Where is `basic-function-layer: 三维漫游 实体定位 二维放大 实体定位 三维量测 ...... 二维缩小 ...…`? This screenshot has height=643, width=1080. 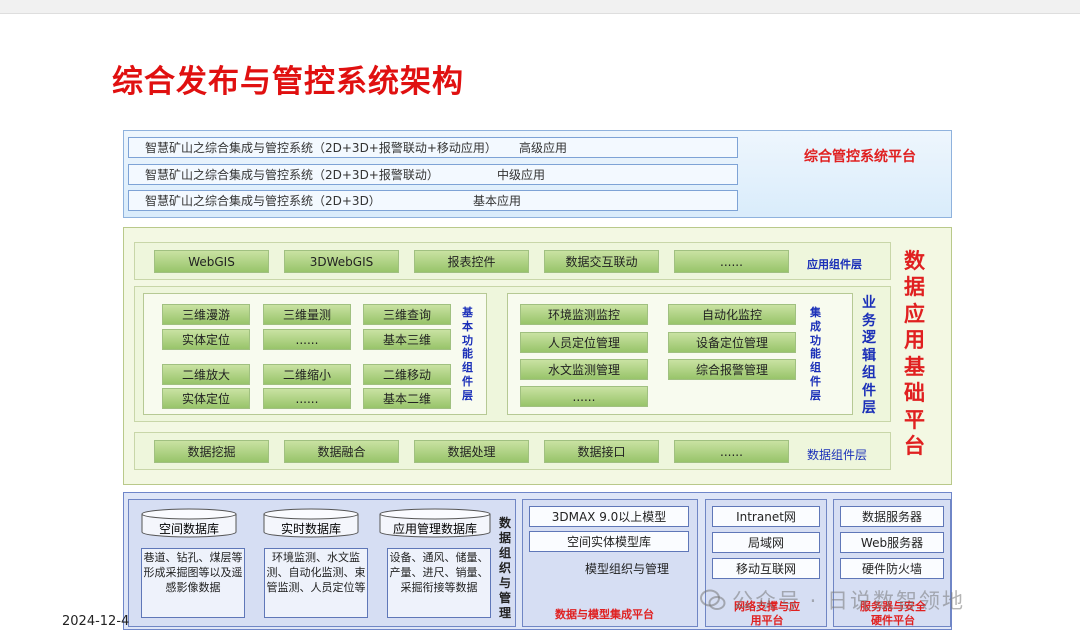 basic-function-layer: 三维漫游 实体定位 二维放大 实体定位 三维量测 ...... 二维缩小 ...… is located at coordinates (315, 354).